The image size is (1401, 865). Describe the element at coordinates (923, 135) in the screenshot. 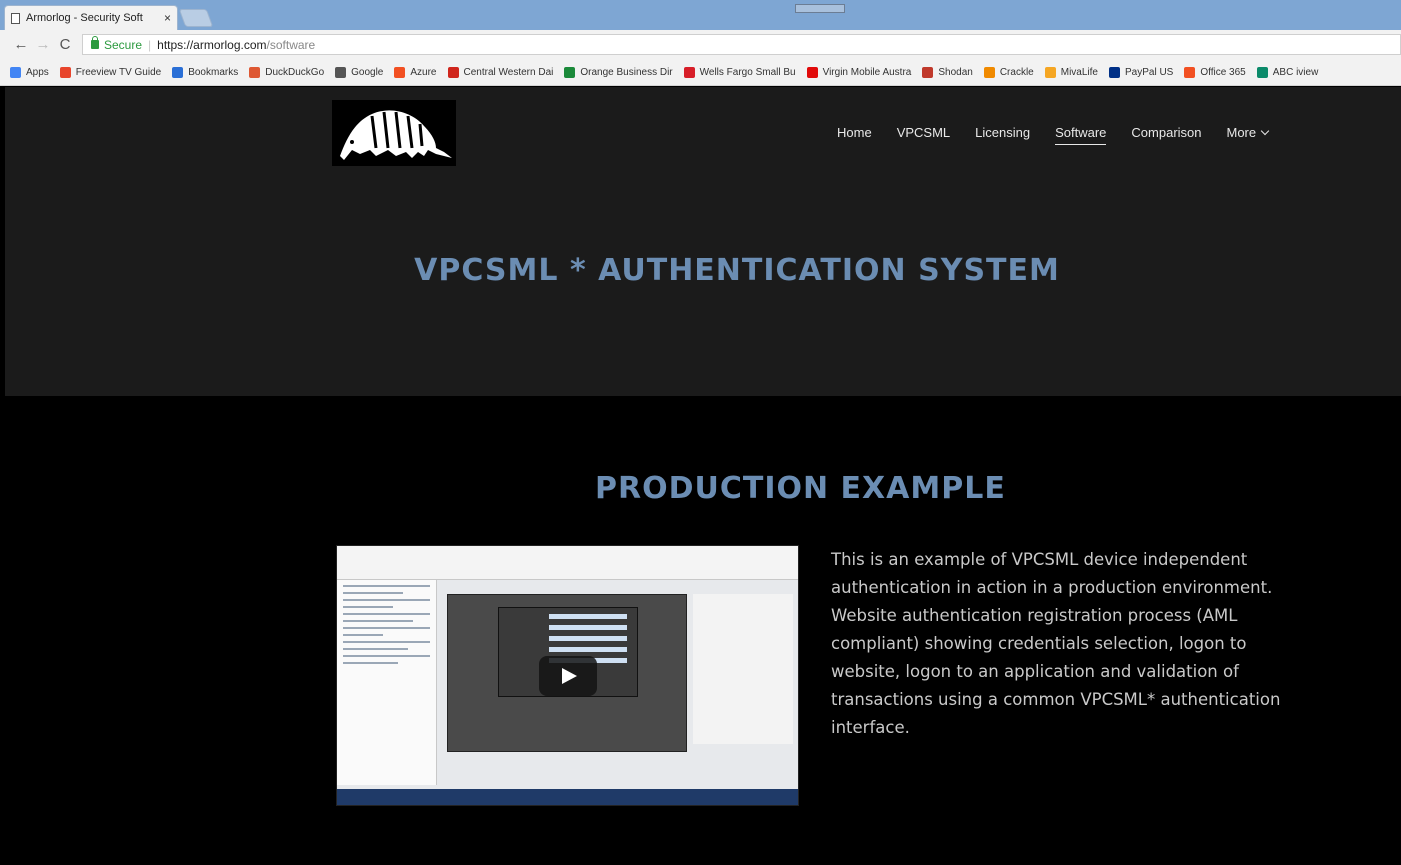

I see `nav-vpcsml: VPCSML` at that location.